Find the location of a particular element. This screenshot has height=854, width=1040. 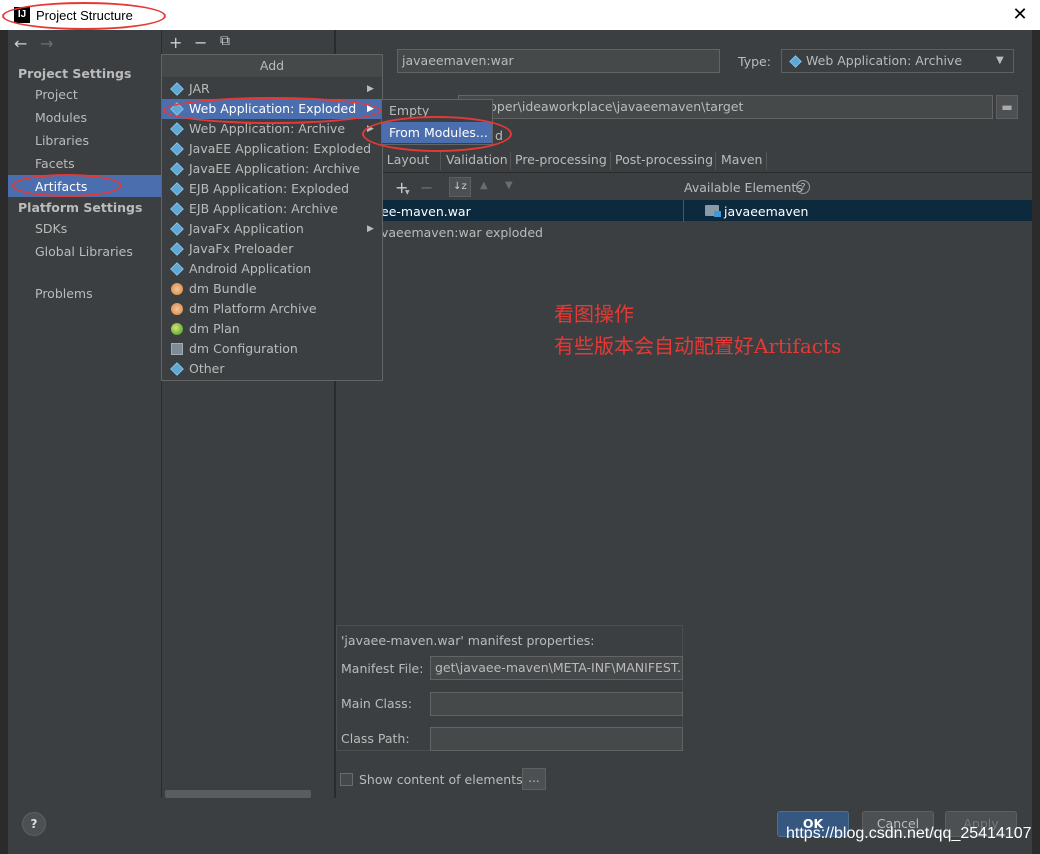

sidebar-item-problems: Problems is located at coordinates (64, 293).